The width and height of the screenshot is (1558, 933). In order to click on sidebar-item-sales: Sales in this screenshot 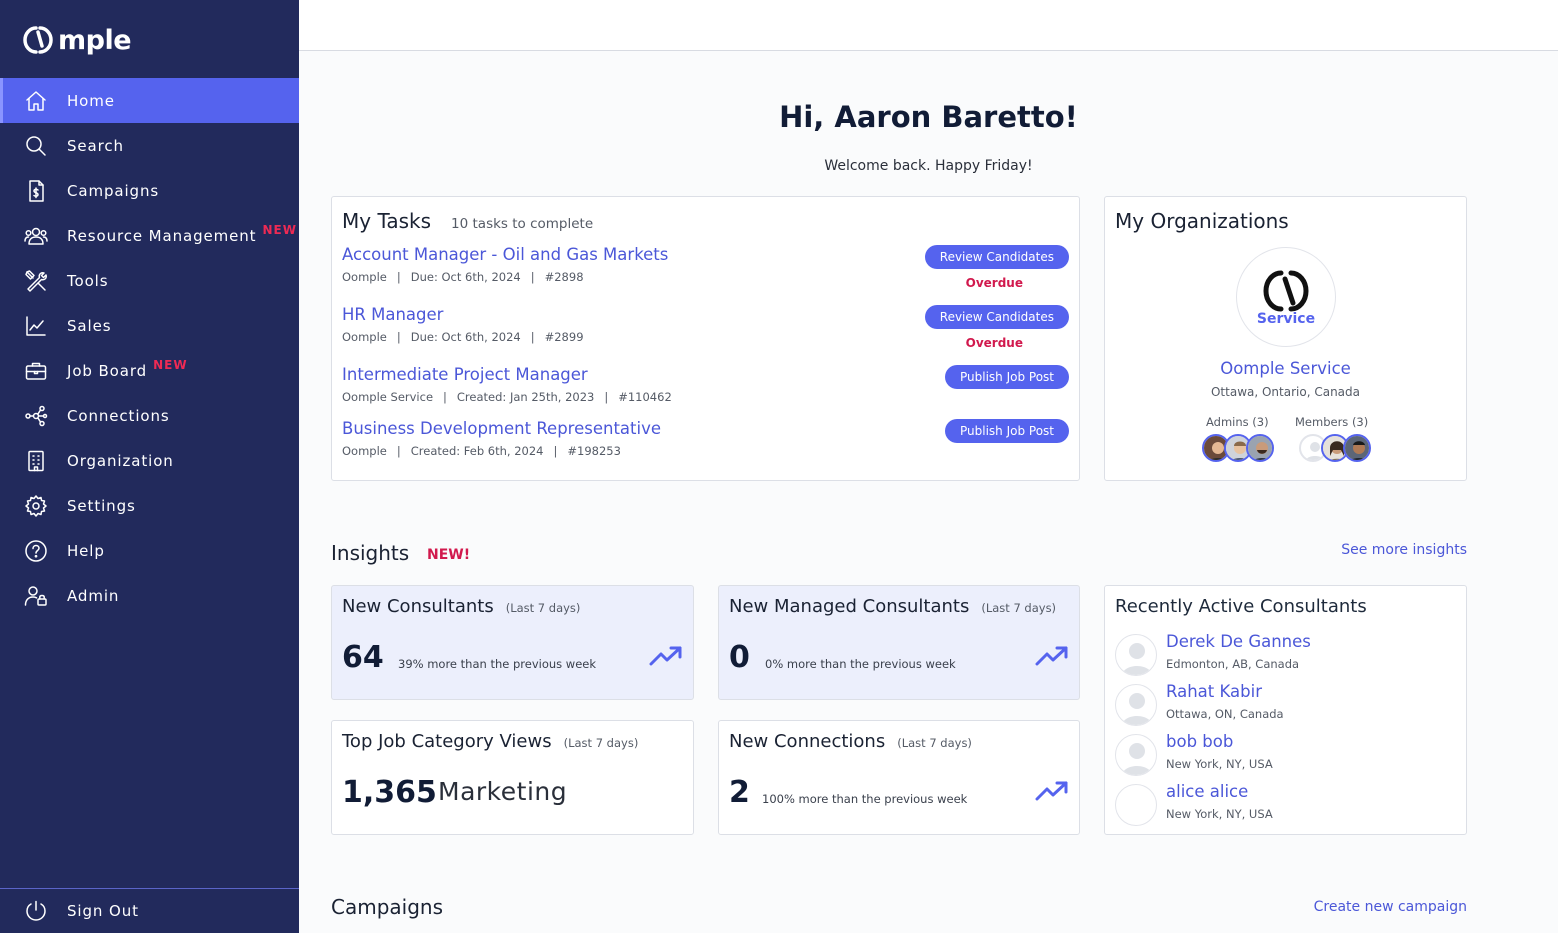, I will do `click(149, 325)`.